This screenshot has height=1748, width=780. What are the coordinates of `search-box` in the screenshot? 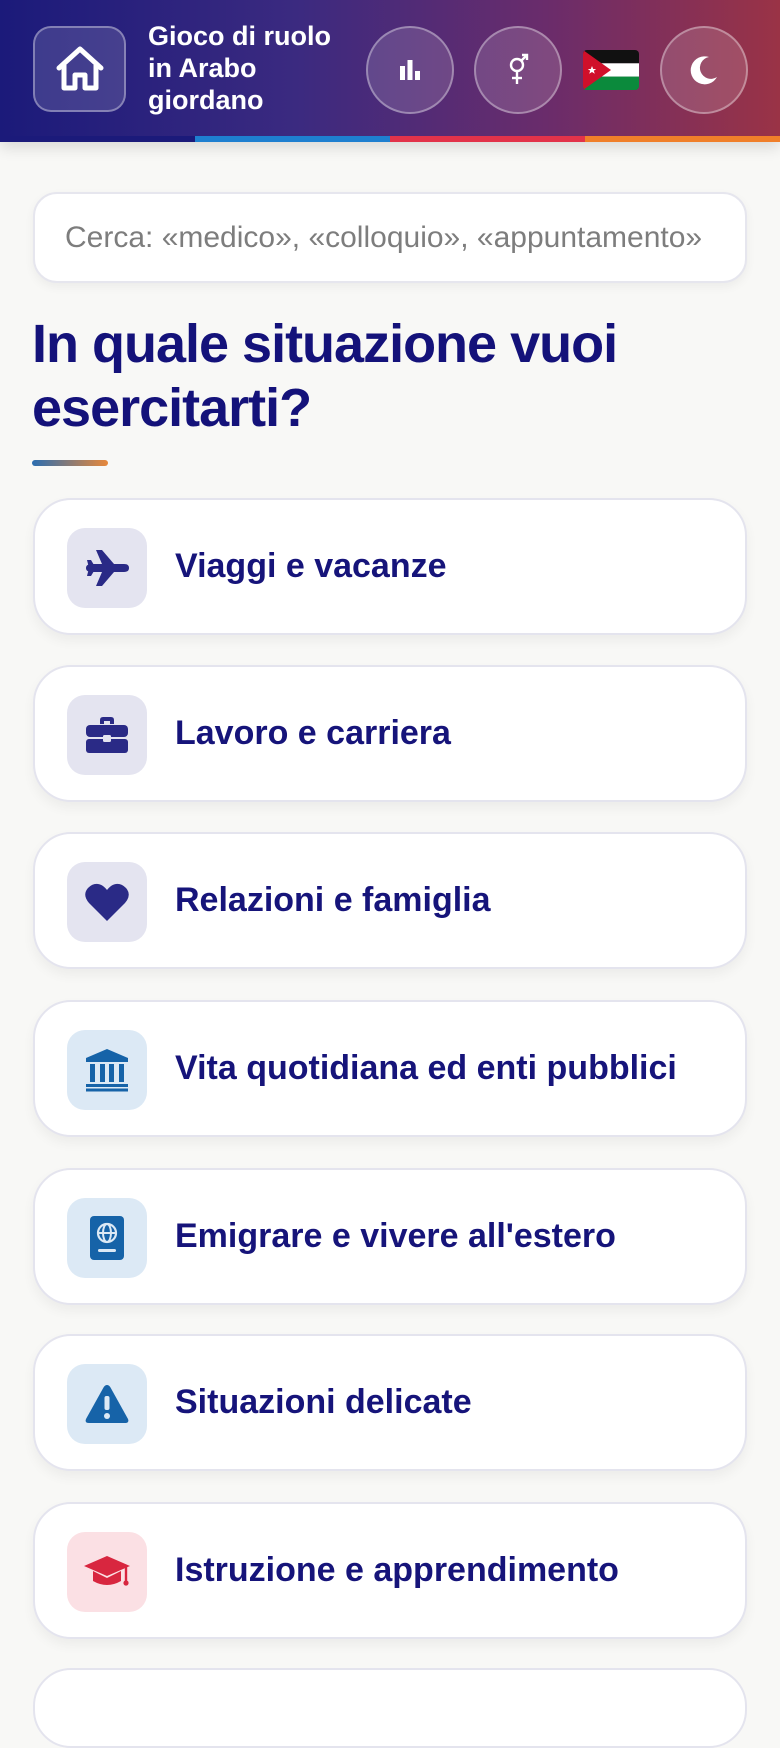 It's located at (390, 237).